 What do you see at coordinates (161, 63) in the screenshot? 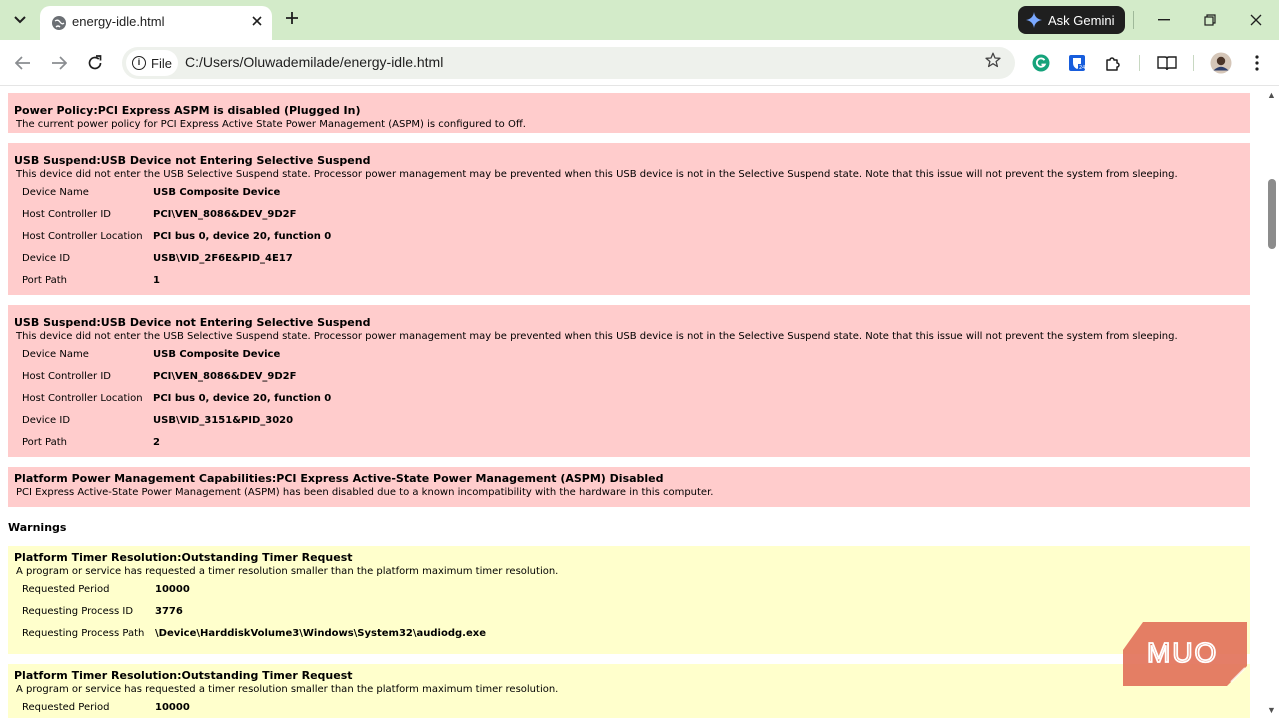
I see `site-chip-label: File` at bounding box center [161, 63].